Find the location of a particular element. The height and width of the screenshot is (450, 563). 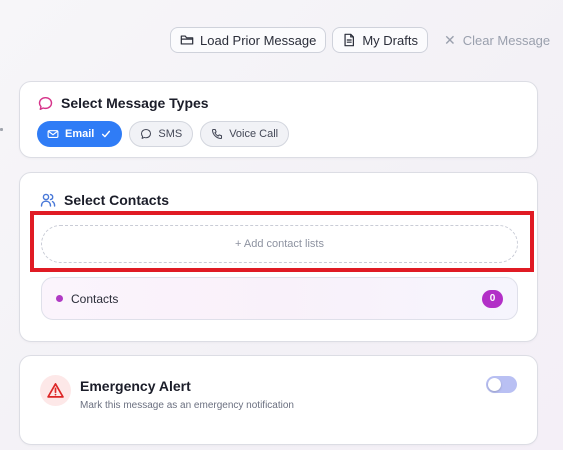

load-prior-message-button: Load Prior Message is located at coordinates (248, 40).